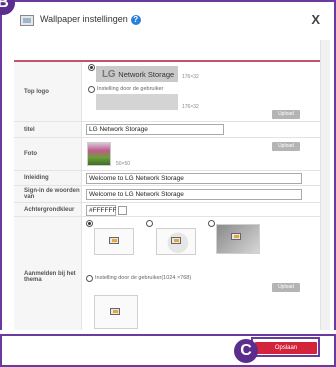  Describe the element at coordinates (143, 278) in the screenshot. I see `theme-user-option-label: Instelling door de gebruiker(1024 ×768)` at that location.